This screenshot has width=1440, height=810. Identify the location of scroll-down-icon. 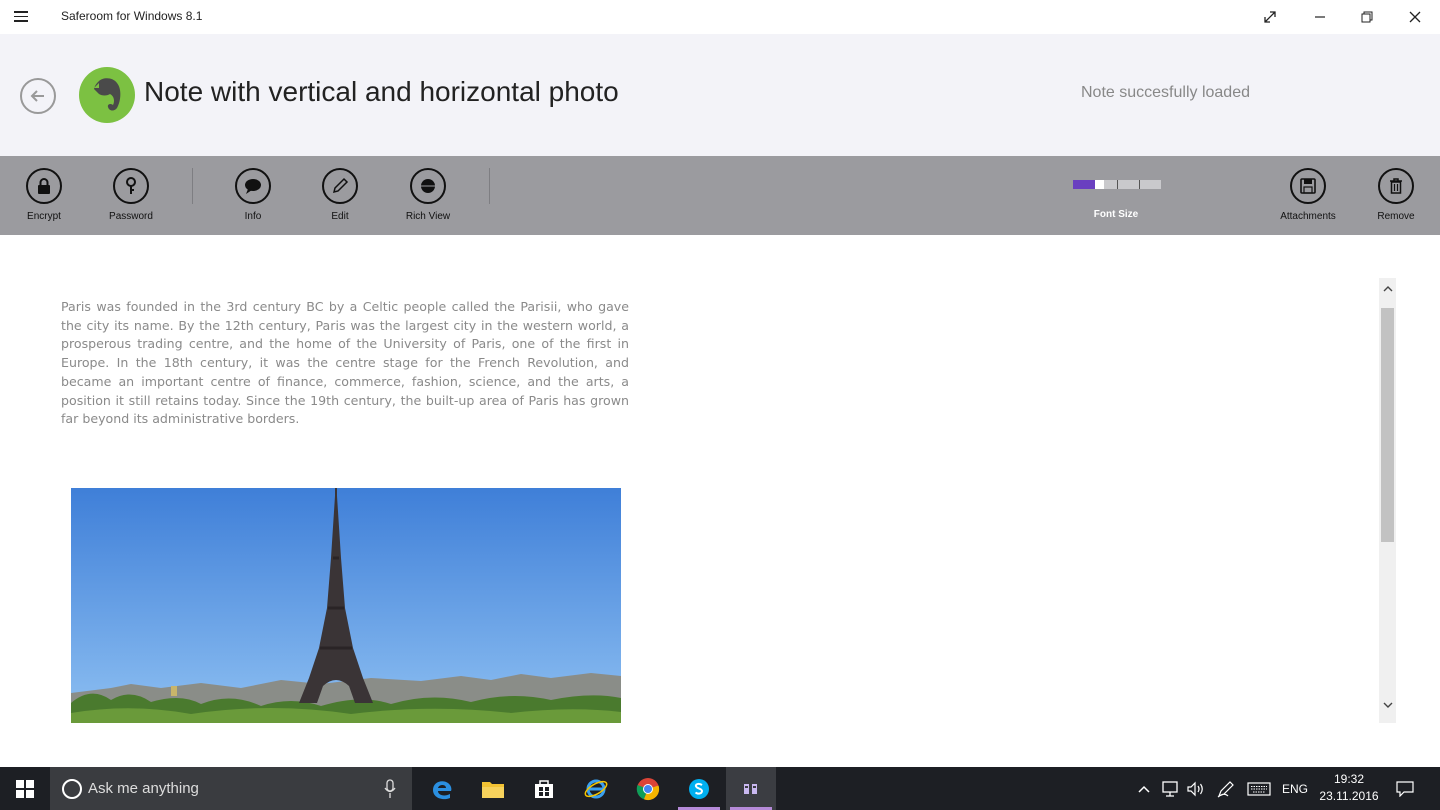
(1387, 704).